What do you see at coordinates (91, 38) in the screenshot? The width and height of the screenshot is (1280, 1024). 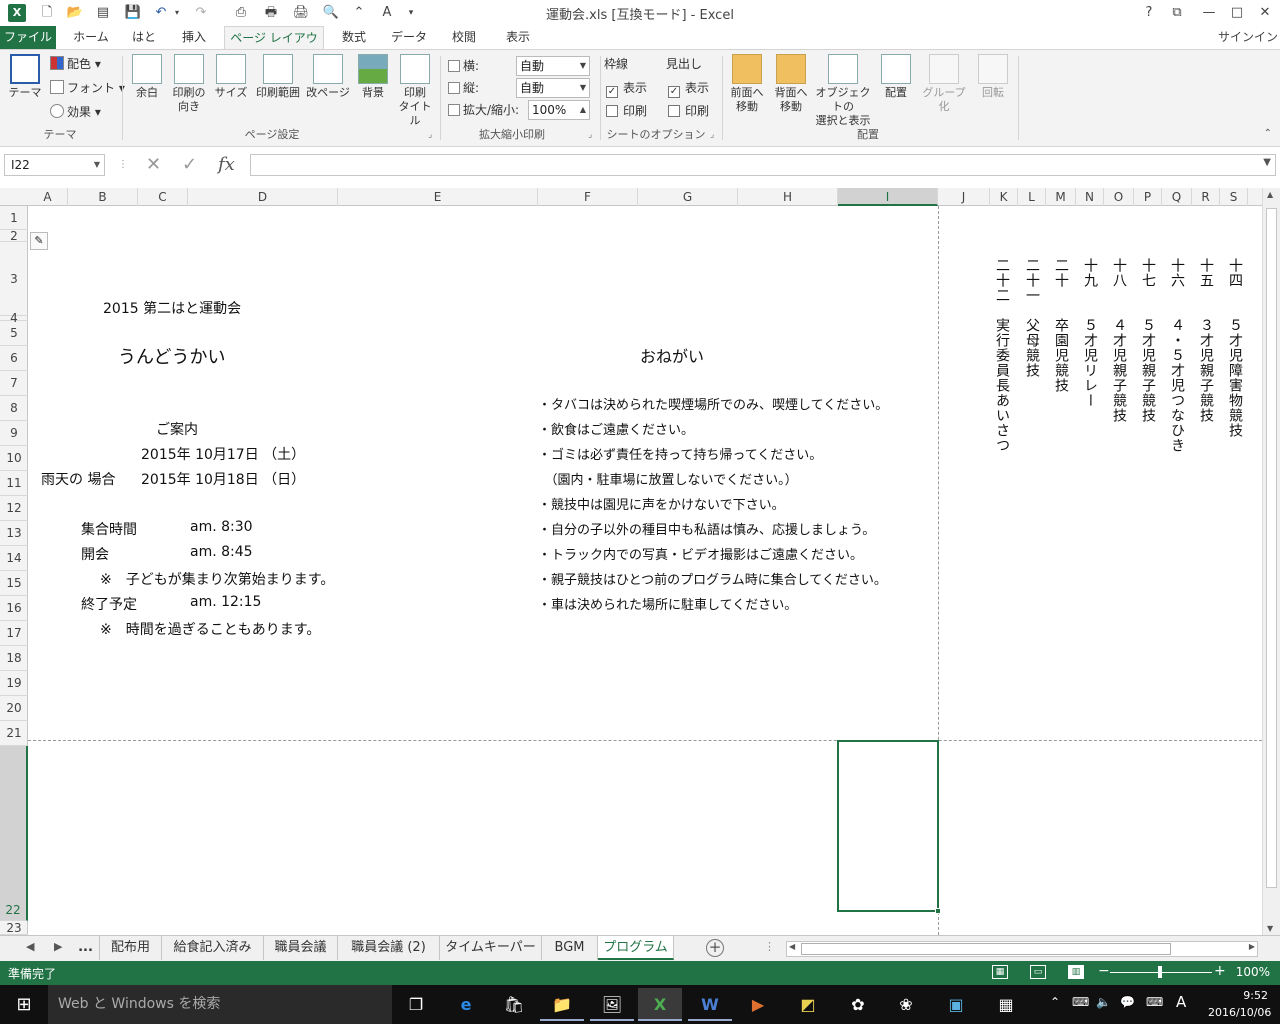 I see `tab-home: ホーム` at bounding box center [91, 38].